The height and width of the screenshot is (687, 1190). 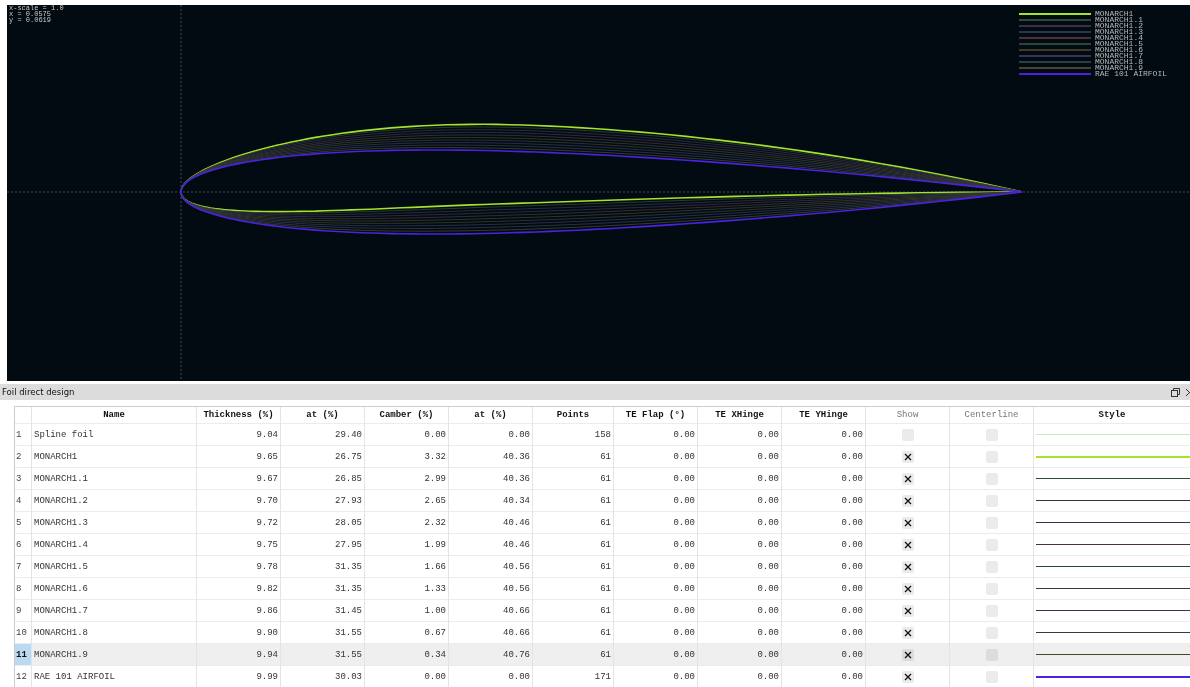 What do you see at coordinates (1114, 14) in the screenshot?
I see `legend-label: MONARCH1` at bounding box center [1114, 14].